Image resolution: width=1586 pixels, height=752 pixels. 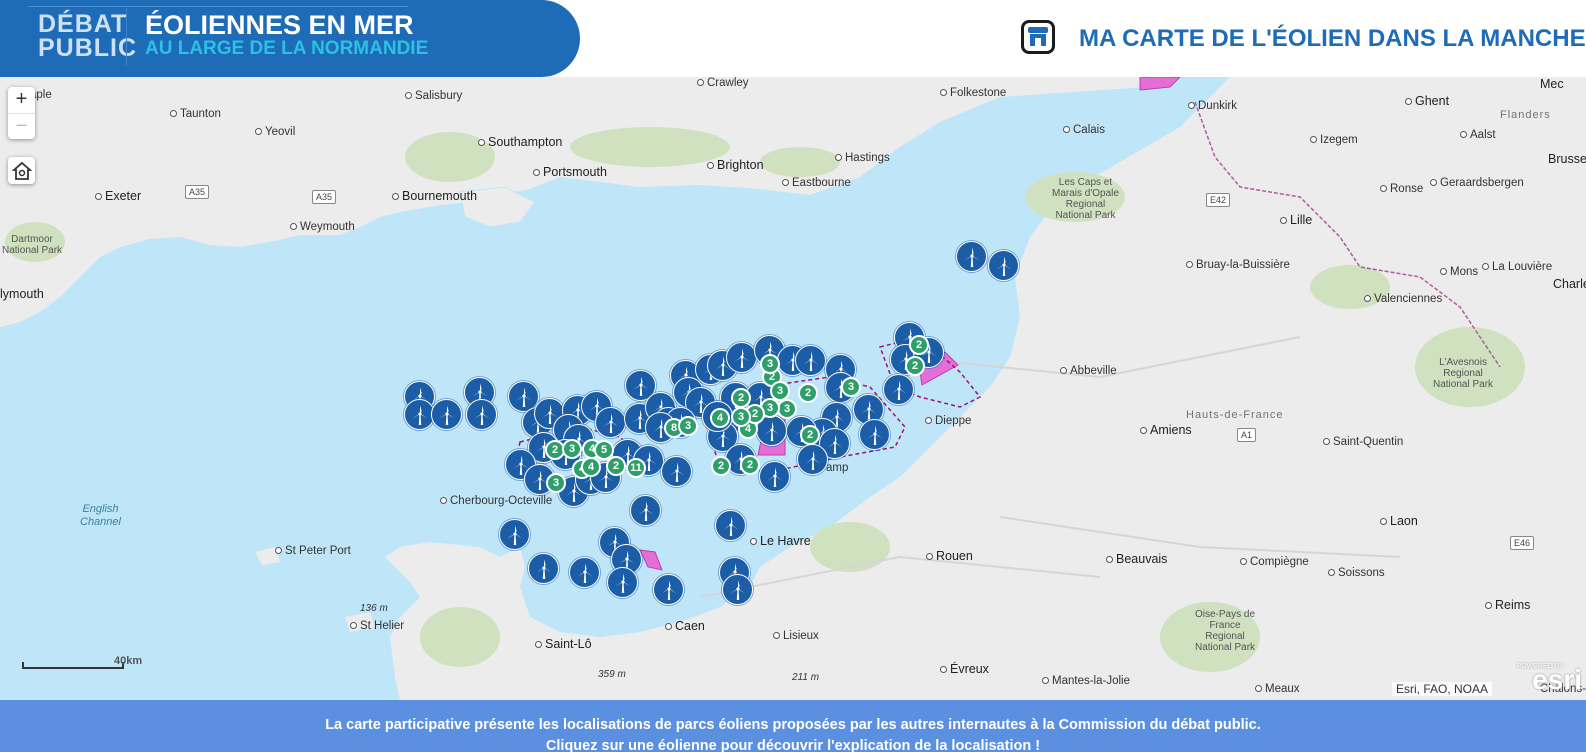 What do you see at coordinates (83, 24) in the screenshot?
I see `brand-line-1: DÉBAT` at bounding box center [83, 24].